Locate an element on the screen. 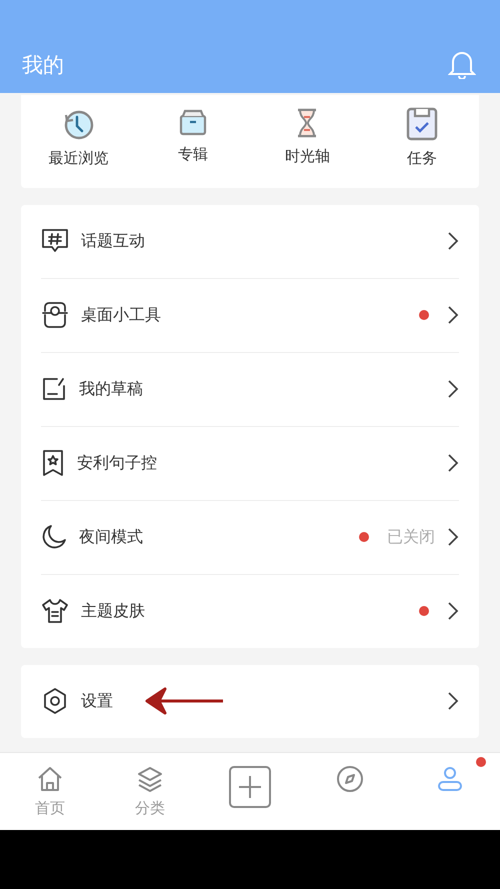  layers-icon is located at coordinates (150, 778).